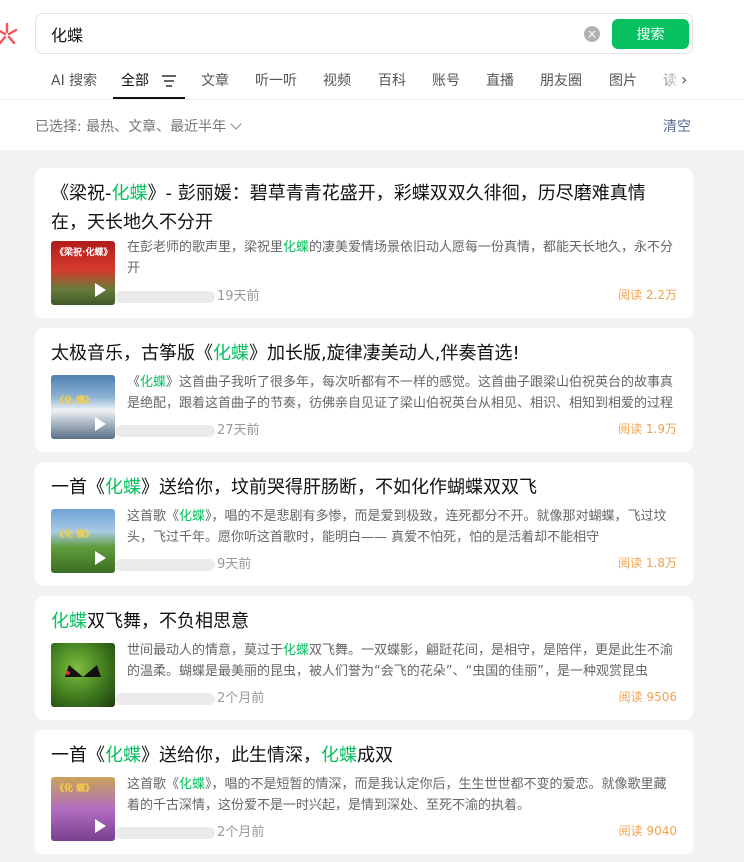 The height and width of the screenshot is (862, 744). I want to click on result-meta: 27天前, so click(187, 428).